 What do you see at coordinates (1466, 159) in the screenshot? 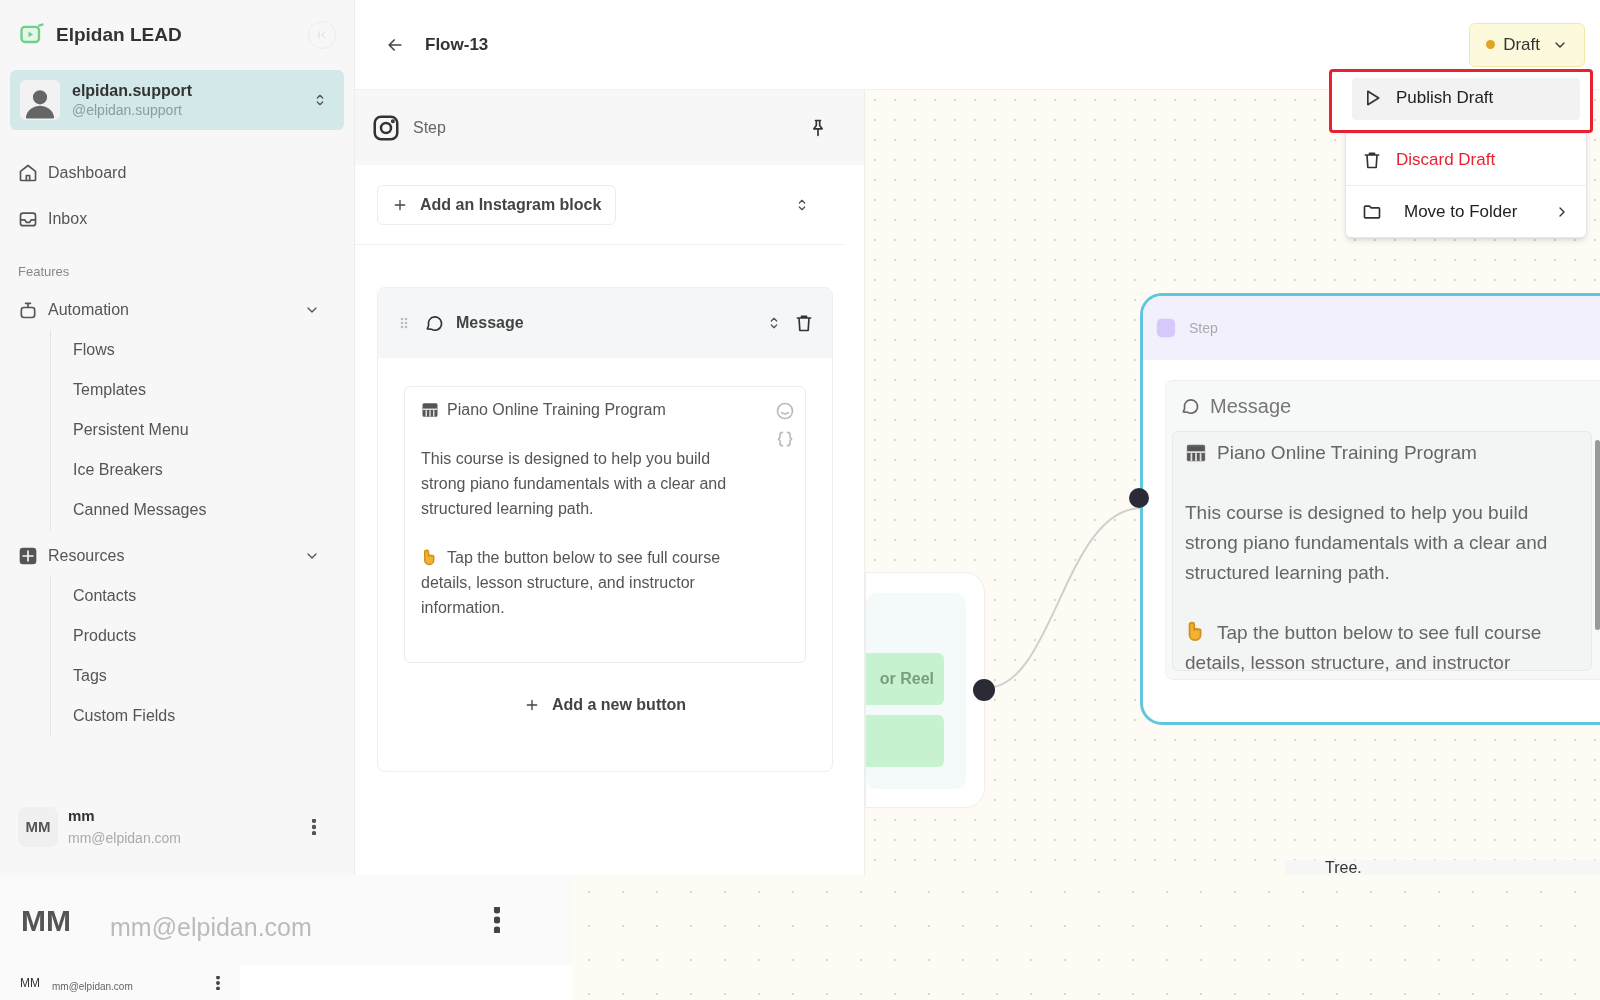
I see `menu-item: Discard Draft` at bounding box center [1466, 159].